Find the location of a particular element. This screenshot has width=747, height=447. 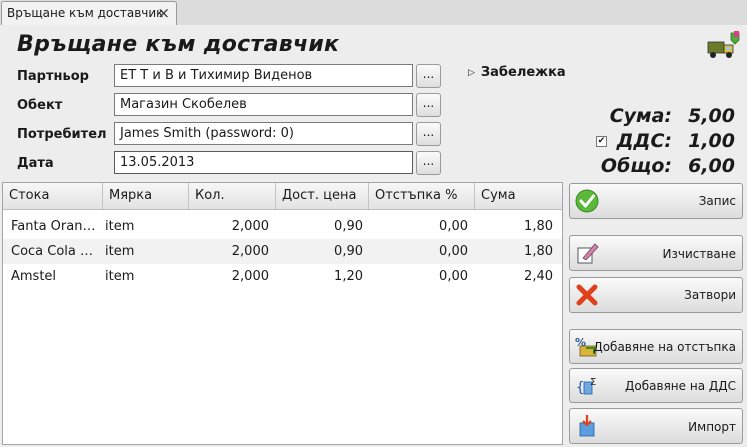

column-header-discount: Отстъпка % is located at coordinates (422, 196).